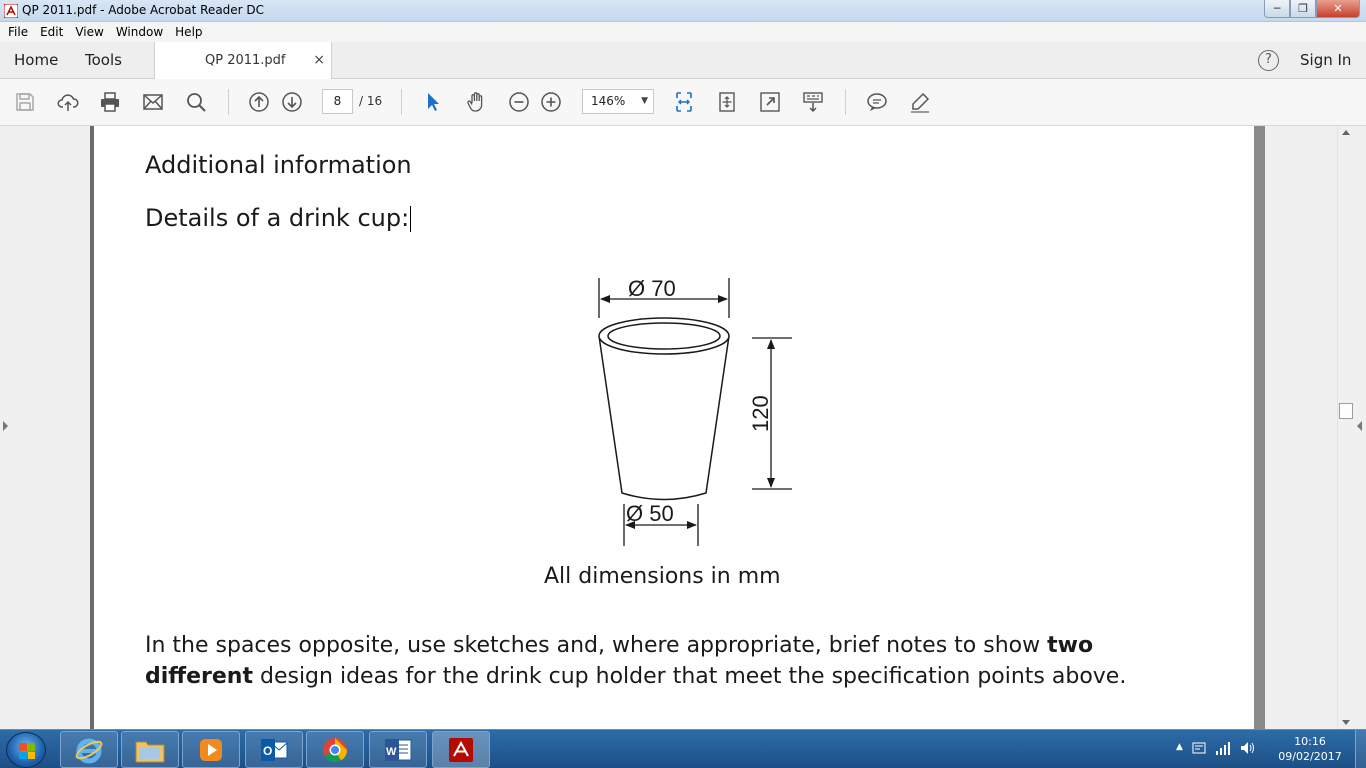 This screenshot has width=1366, height=768. I want to click on scroll-down-icon, so click(1346, 722).